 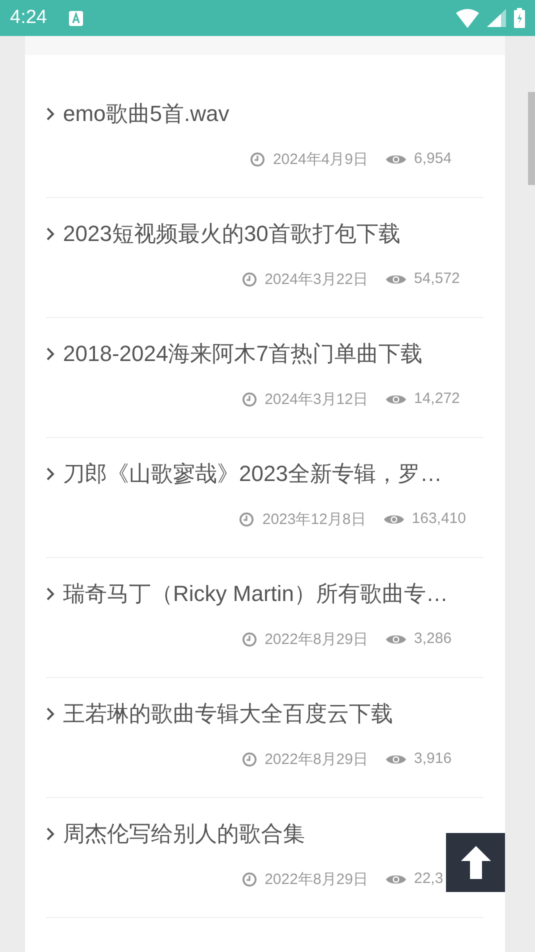 I want to click on notification-icon, so click(x=75, y=18).